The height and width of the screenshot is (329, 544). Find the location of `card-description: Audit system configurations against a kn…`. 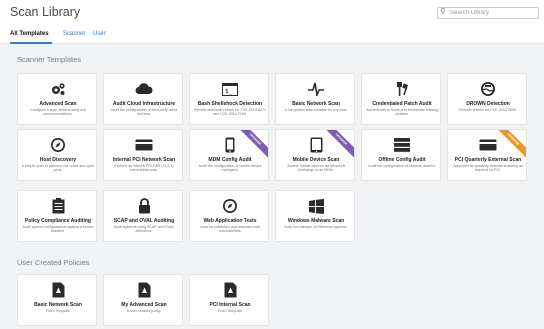

card-description: Audit system configurations against a kn… is located at coordinates (58, 229).